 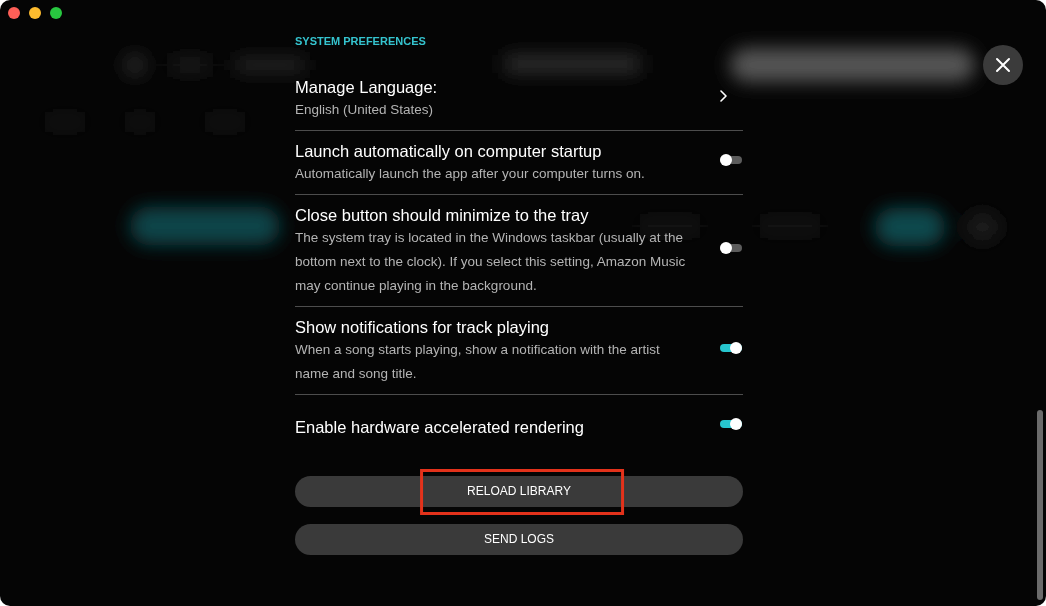 What do you see at coordinates (35, 13) in the screenshot?
I see `window-minimize-dot-icon` at bounding box center [35, 13].